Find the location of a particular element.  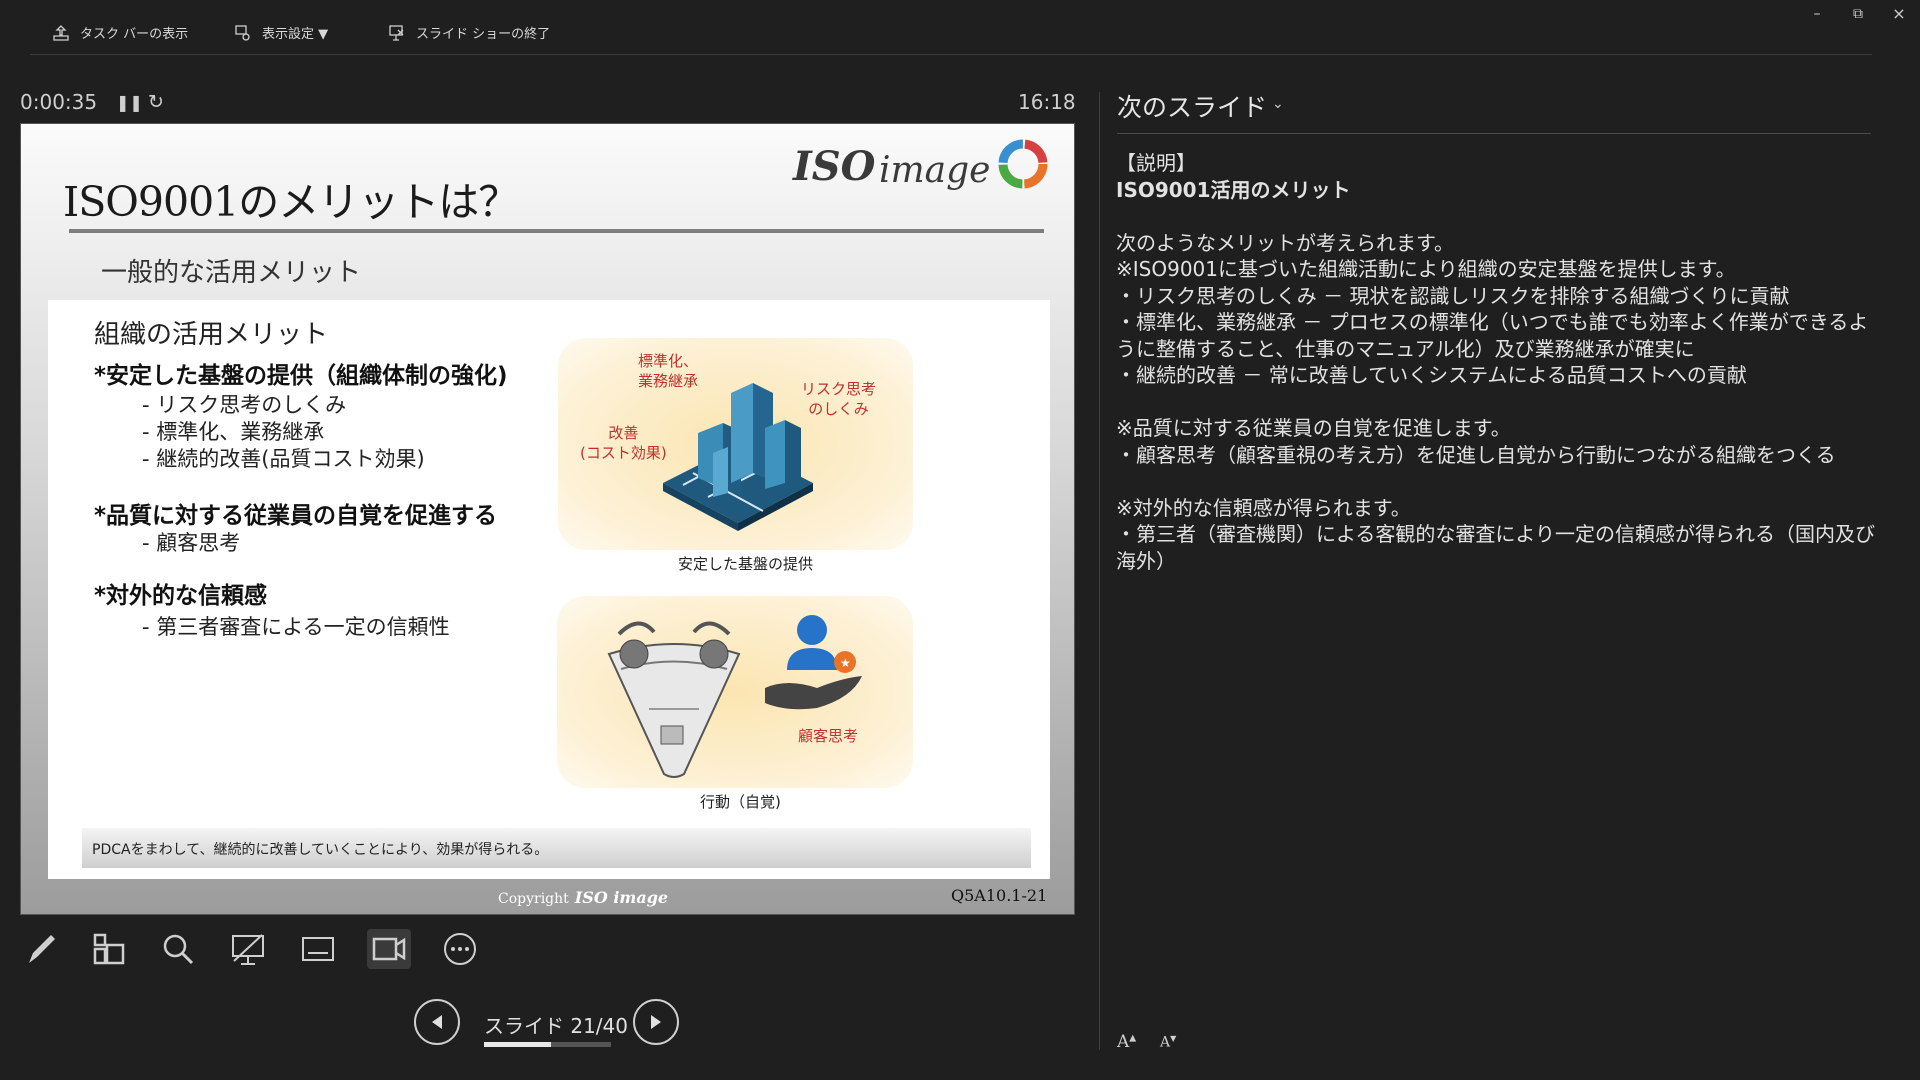

svg-text: ISO is located at coordinates (834, 166).